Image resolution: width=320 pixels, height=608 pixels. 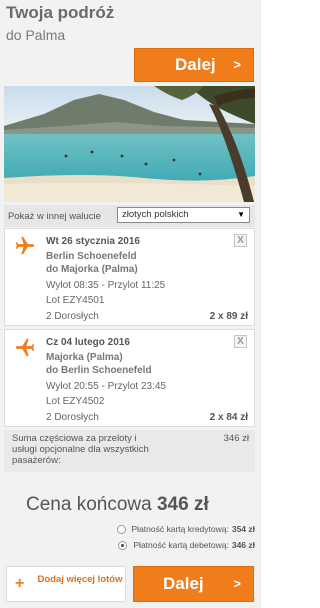 I want to click on payment-option-debit: Płatność kartą debetową: 346 zł, so click(x=186, y=545).